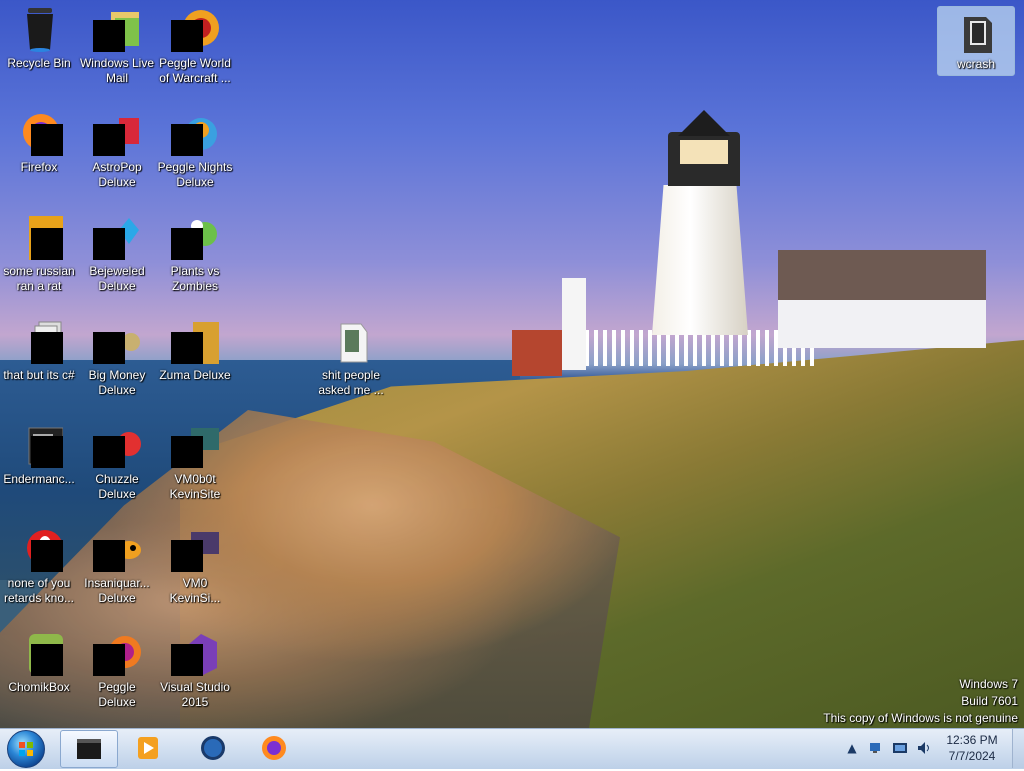  I want to click on desktop-icon-chomikbox: ChomikBox, so click(39, 662).